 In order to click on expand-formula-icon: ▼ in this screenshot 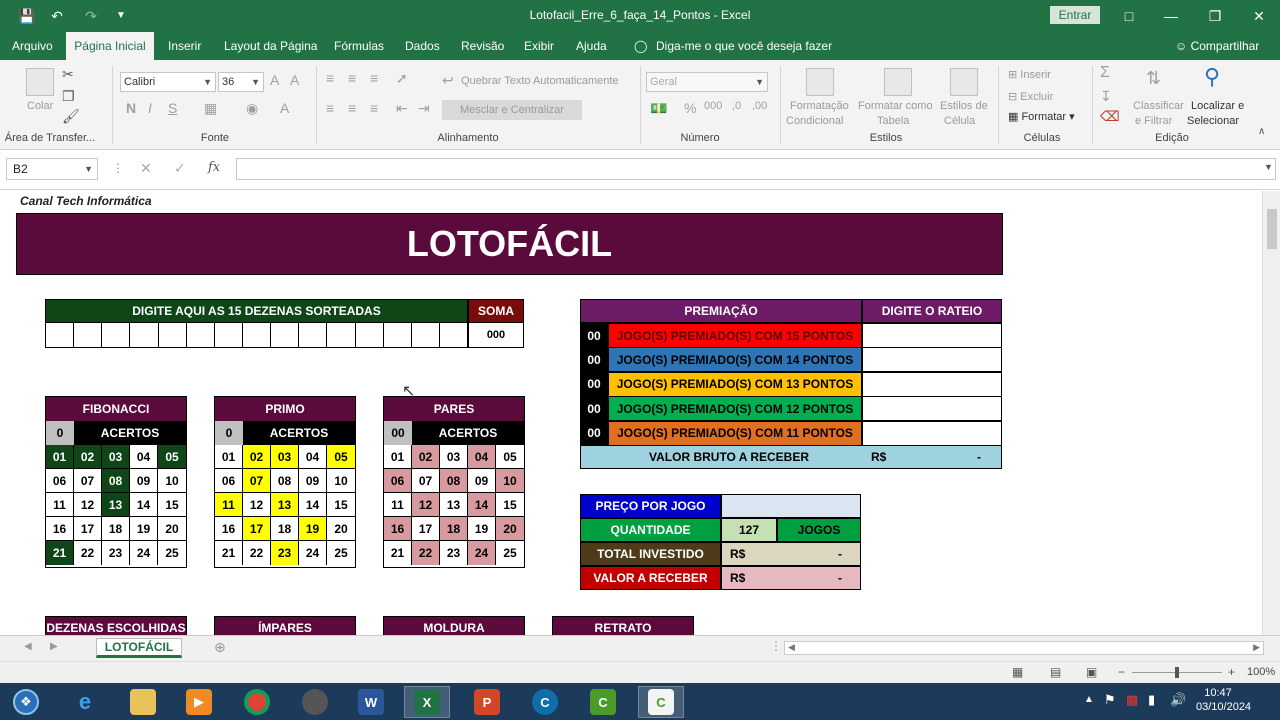, I will do `click(1268, 167)`.